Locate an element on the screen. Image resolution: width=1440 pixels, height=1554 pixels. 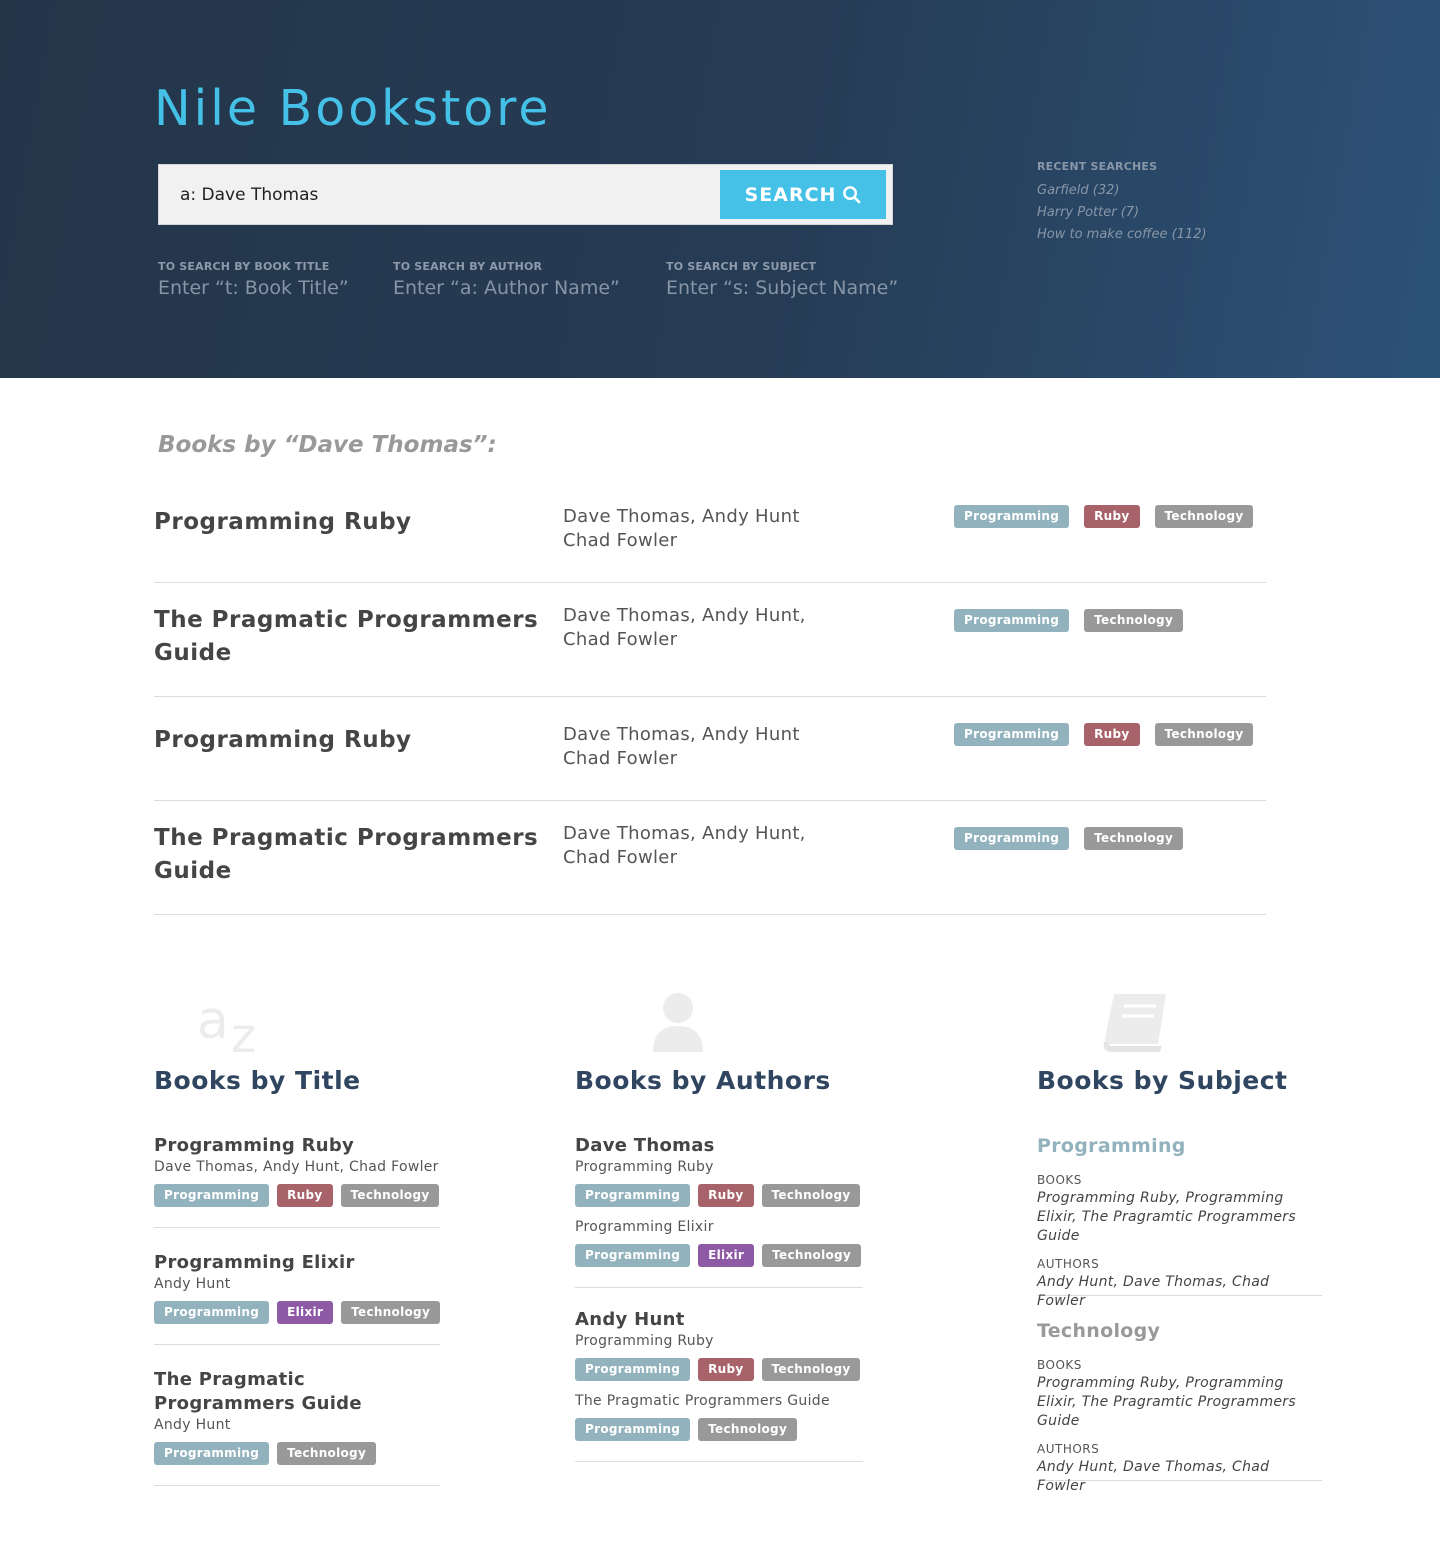
az-icon: a z is located at coordinates (226, 1024).